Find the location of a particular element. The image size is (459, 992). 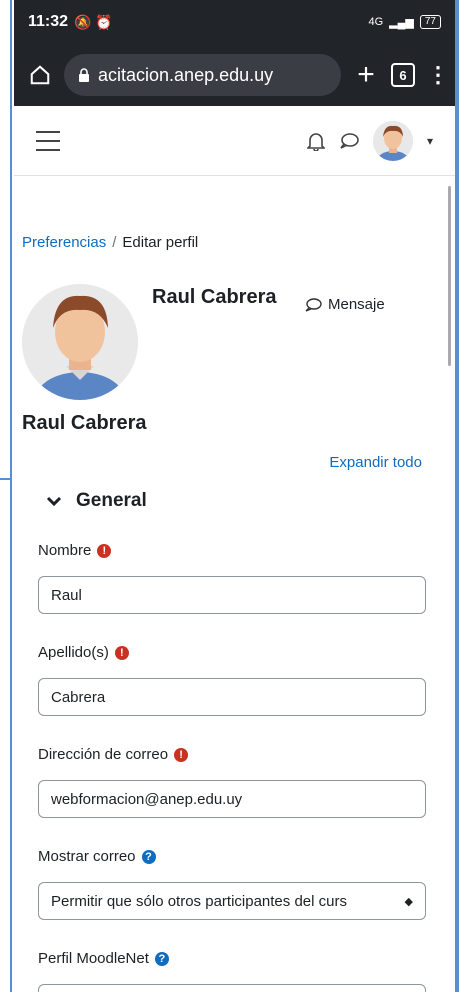

field-label-text: Apellido(s) is located at coordinates (73, 652).